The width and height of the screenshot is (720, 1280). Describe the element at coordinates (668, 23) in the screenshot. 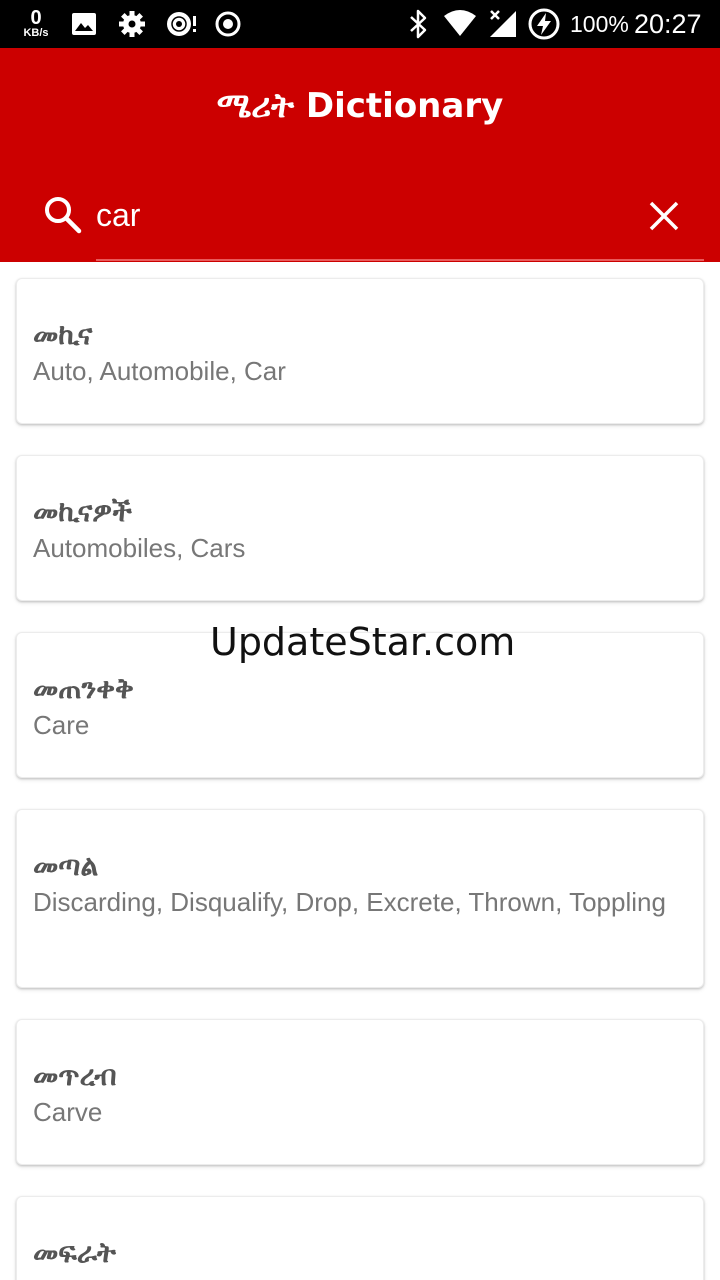

I see `clock: 20:27` at that location.